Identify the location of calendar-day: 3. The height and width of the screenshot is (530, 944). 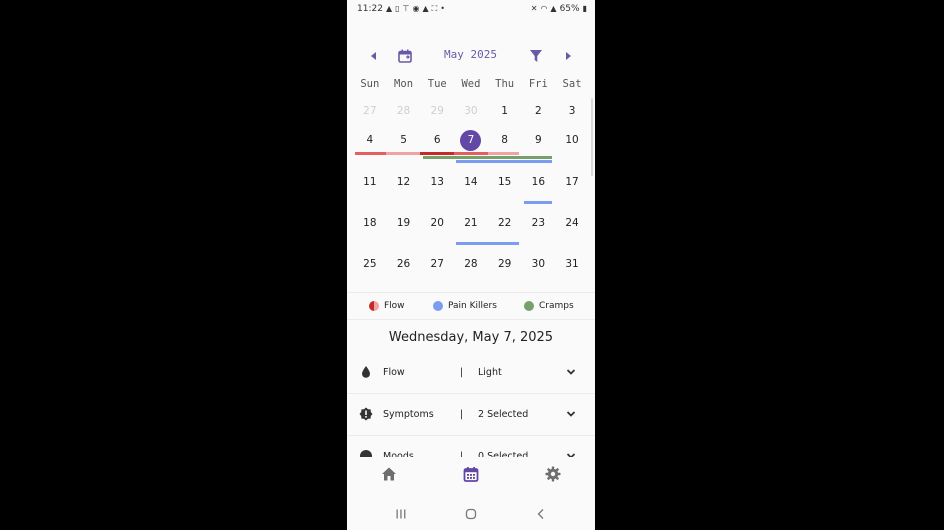
(572, 111).